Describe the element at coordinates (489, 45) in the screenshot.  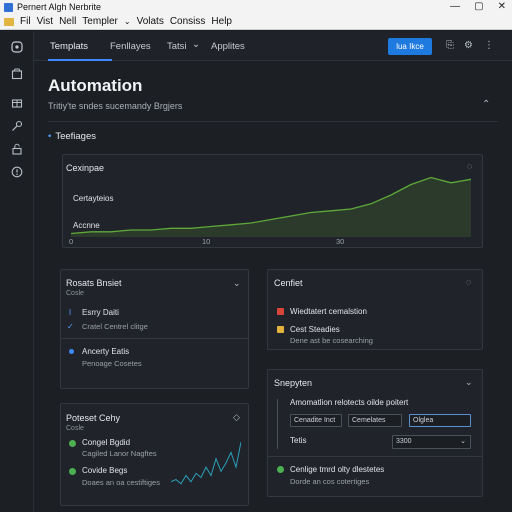
I see `more-icon: ⋮` at that location.